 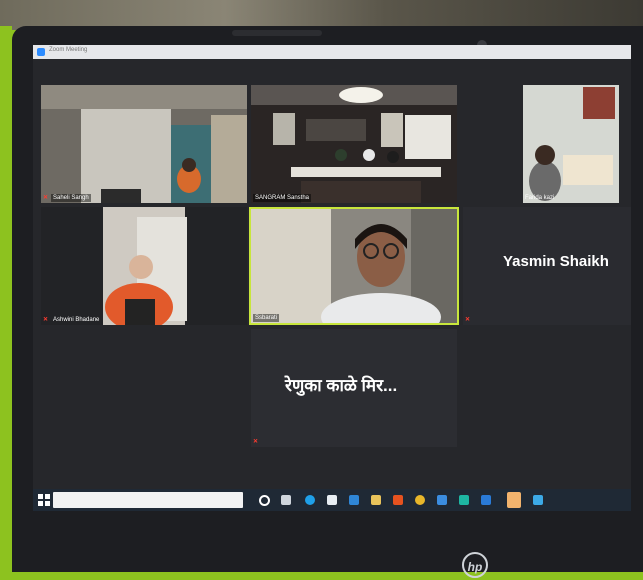 What do you see at coordinates (376, 500) in the screenshot?
I see `file-explorer-icon` at bounding box center [376, 500].